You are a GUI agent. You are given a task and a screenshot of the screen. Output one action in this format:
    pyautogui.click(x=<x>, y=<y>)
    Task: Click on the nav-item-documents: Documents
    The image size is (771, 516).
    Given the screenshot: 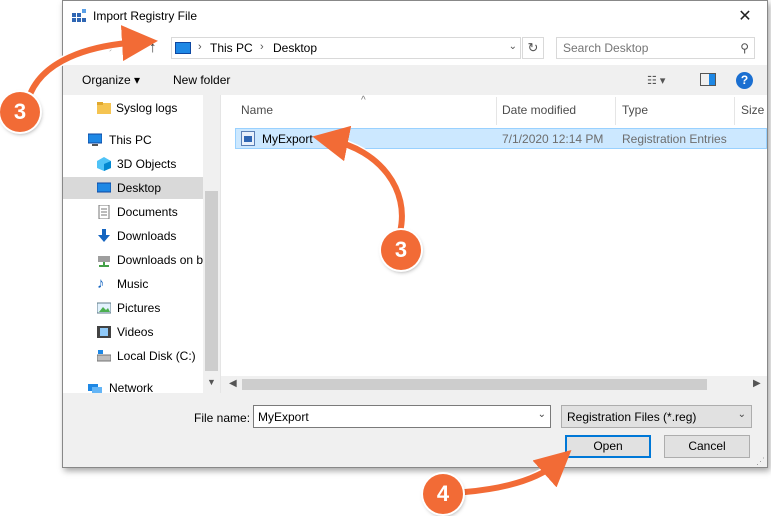 What is the action you would take?
    pyautogui.click(x=133, y=212)
    